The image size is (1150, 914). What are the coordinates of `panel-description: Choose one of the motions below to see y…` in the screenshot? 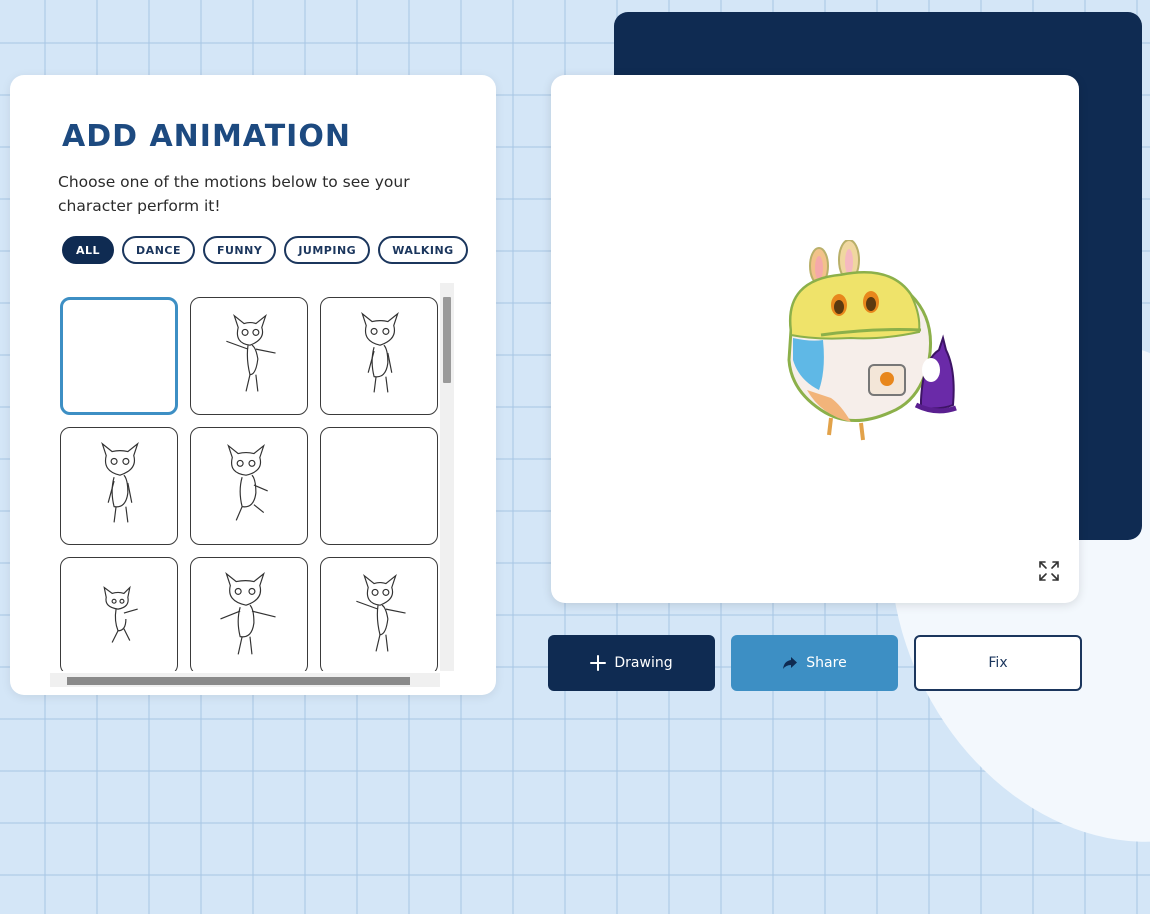 It's located at (234, 194).